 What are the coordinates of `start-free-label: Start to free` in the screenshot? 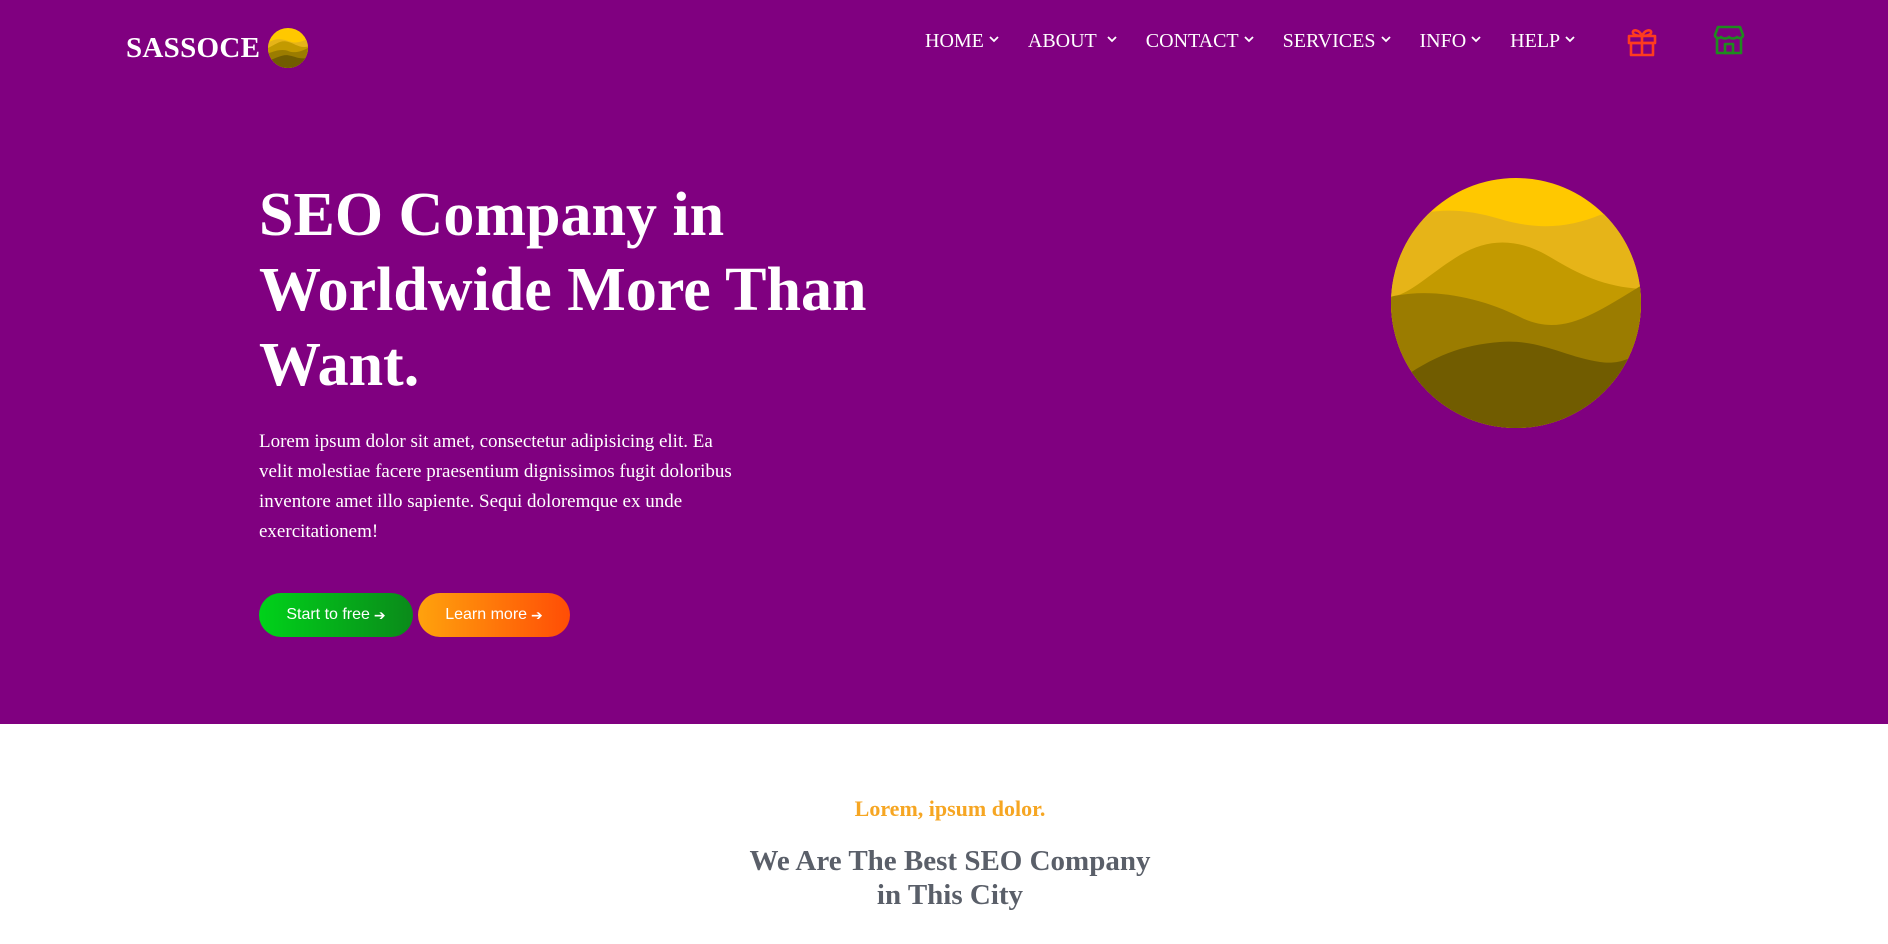 It's located at (328, 614).